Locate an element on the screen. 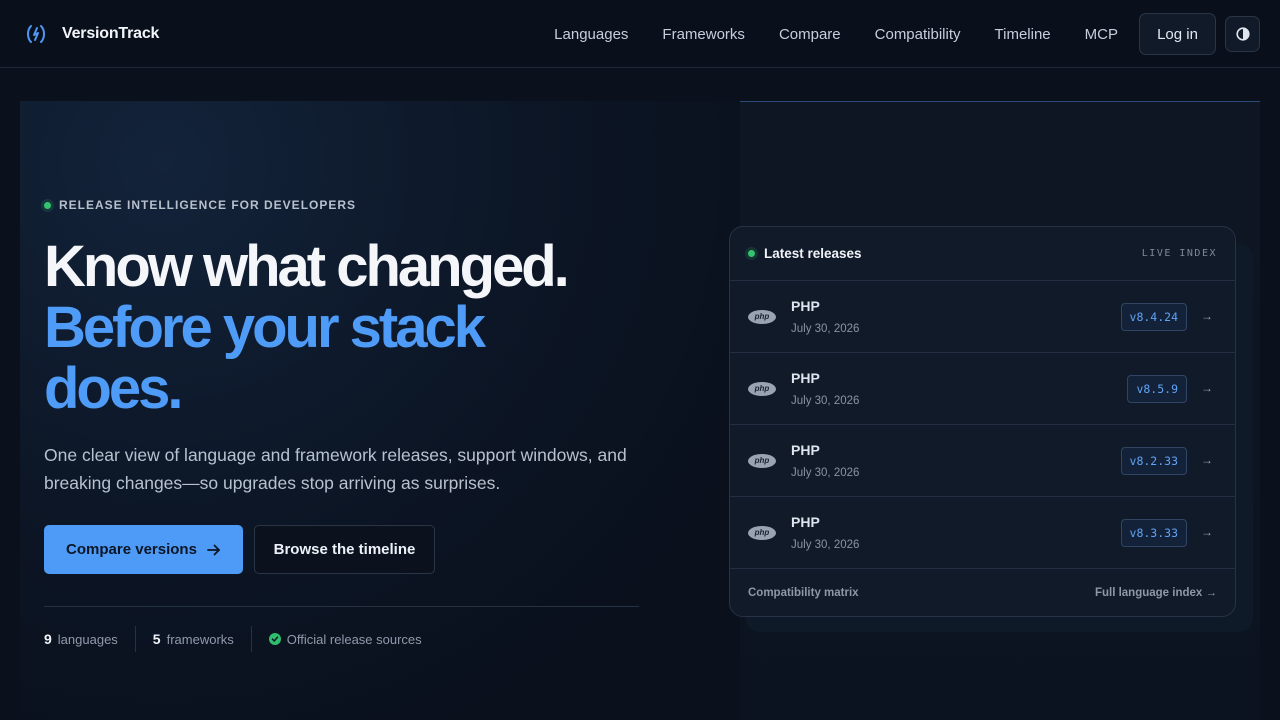 The width and height of the screenshot is (1280, 720). theme-toggle-button is located at coordinates (1242, 34).